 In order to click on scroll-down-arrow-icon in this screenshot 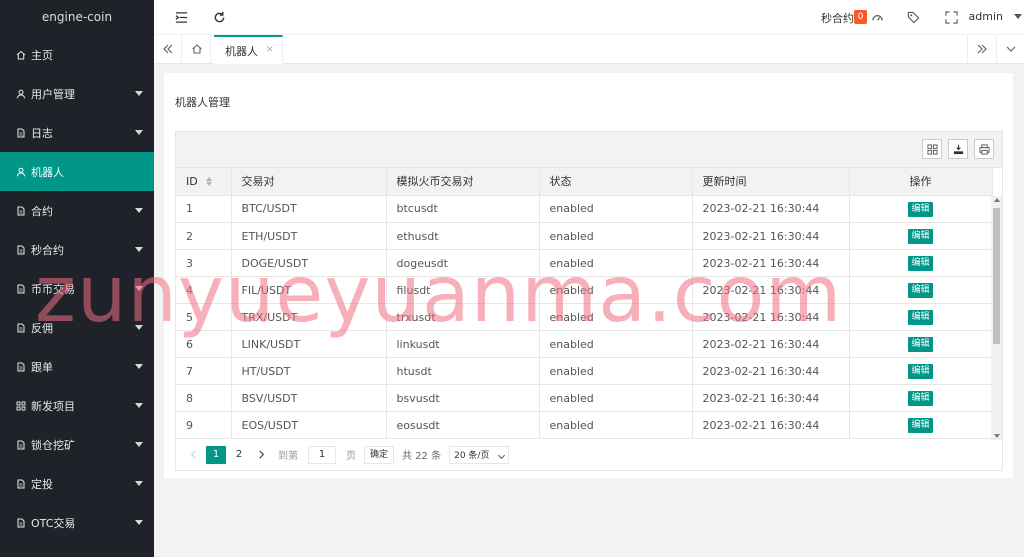, I will do `click(997, 435)`.